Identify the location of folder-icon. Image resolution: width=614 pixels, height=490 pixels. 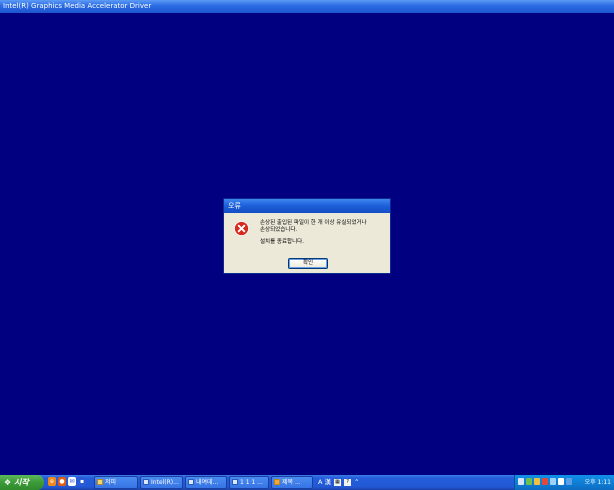
(100, 482).